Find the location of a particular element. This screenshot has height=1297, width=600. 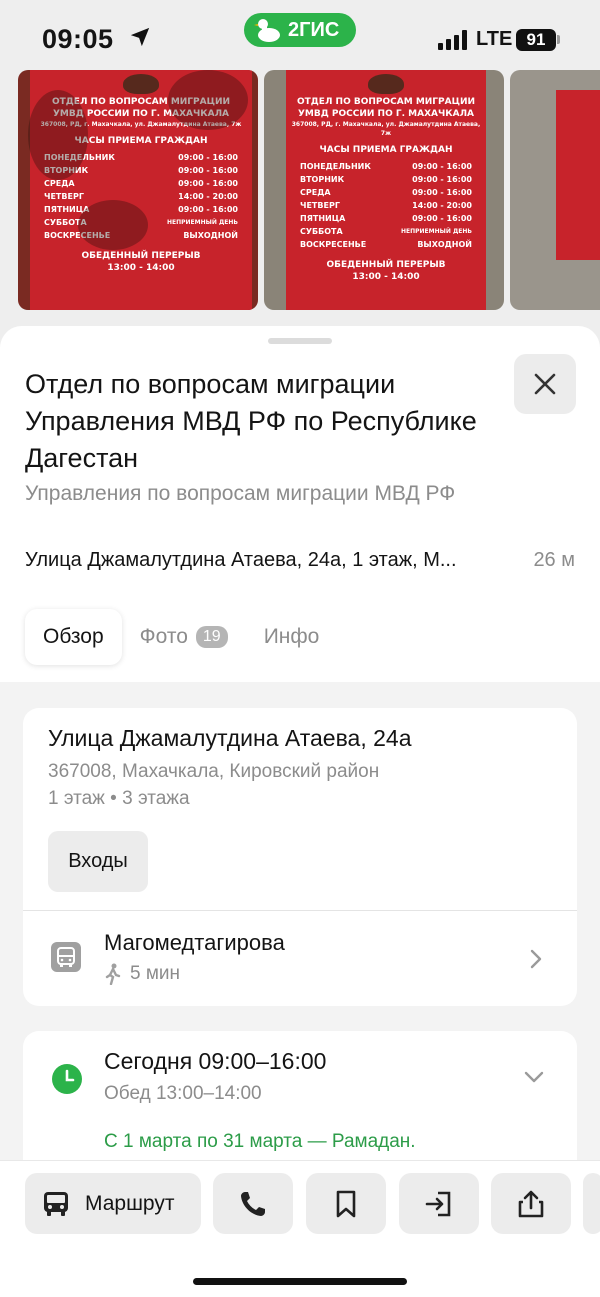

tab-label: Инфо is located at coordinates (291, 636).